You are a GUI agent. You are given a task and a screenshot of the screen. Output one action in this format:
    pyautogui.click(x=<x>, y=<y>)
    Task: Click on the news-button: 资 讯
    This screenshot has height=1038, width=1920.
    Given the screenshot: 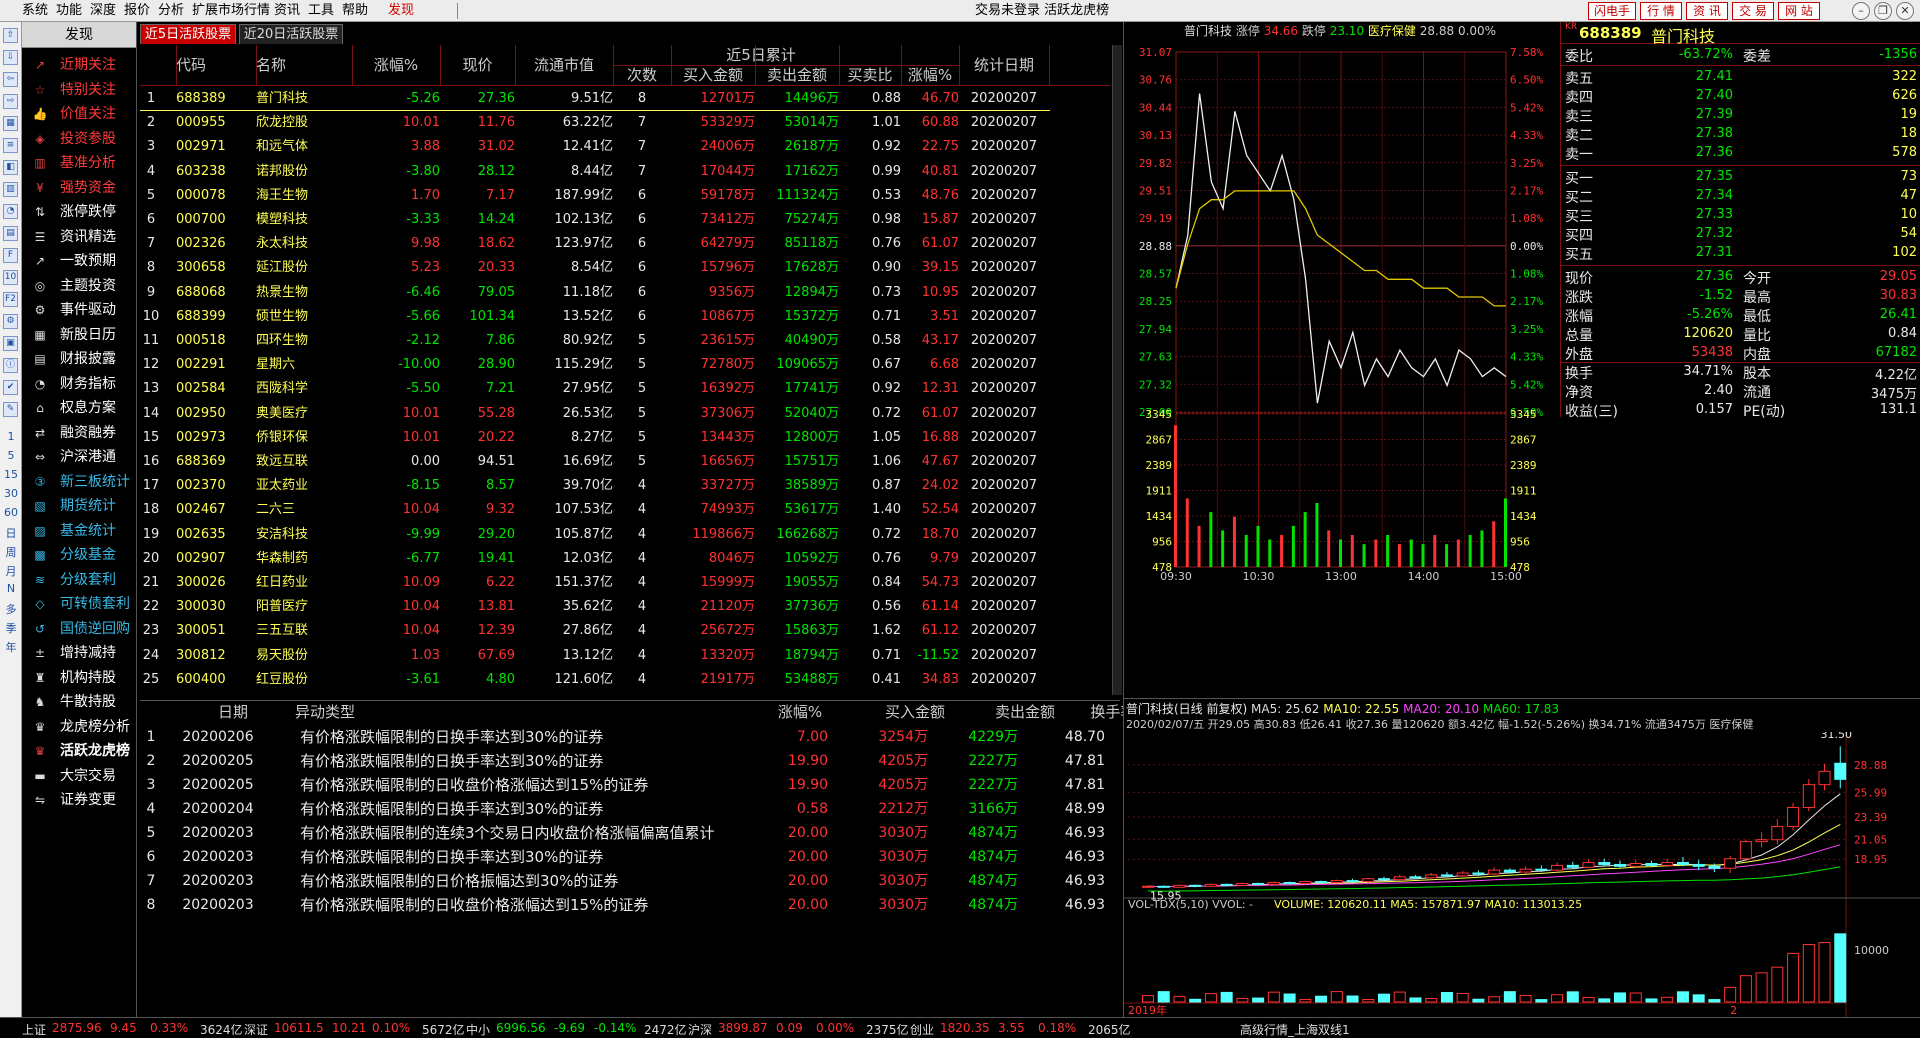 What is the action you would take?
    pyautogui.click(x=1707, y=11)
    